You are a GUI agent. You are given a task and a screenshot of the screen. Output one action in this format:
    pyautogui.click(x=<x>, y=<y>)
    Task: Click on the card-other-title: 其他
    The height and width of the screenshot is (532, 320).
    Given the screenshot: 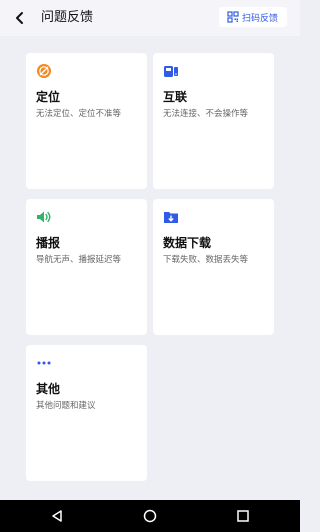 What is the action you would take?
    pyautogui.click(x=48, y=389)
    